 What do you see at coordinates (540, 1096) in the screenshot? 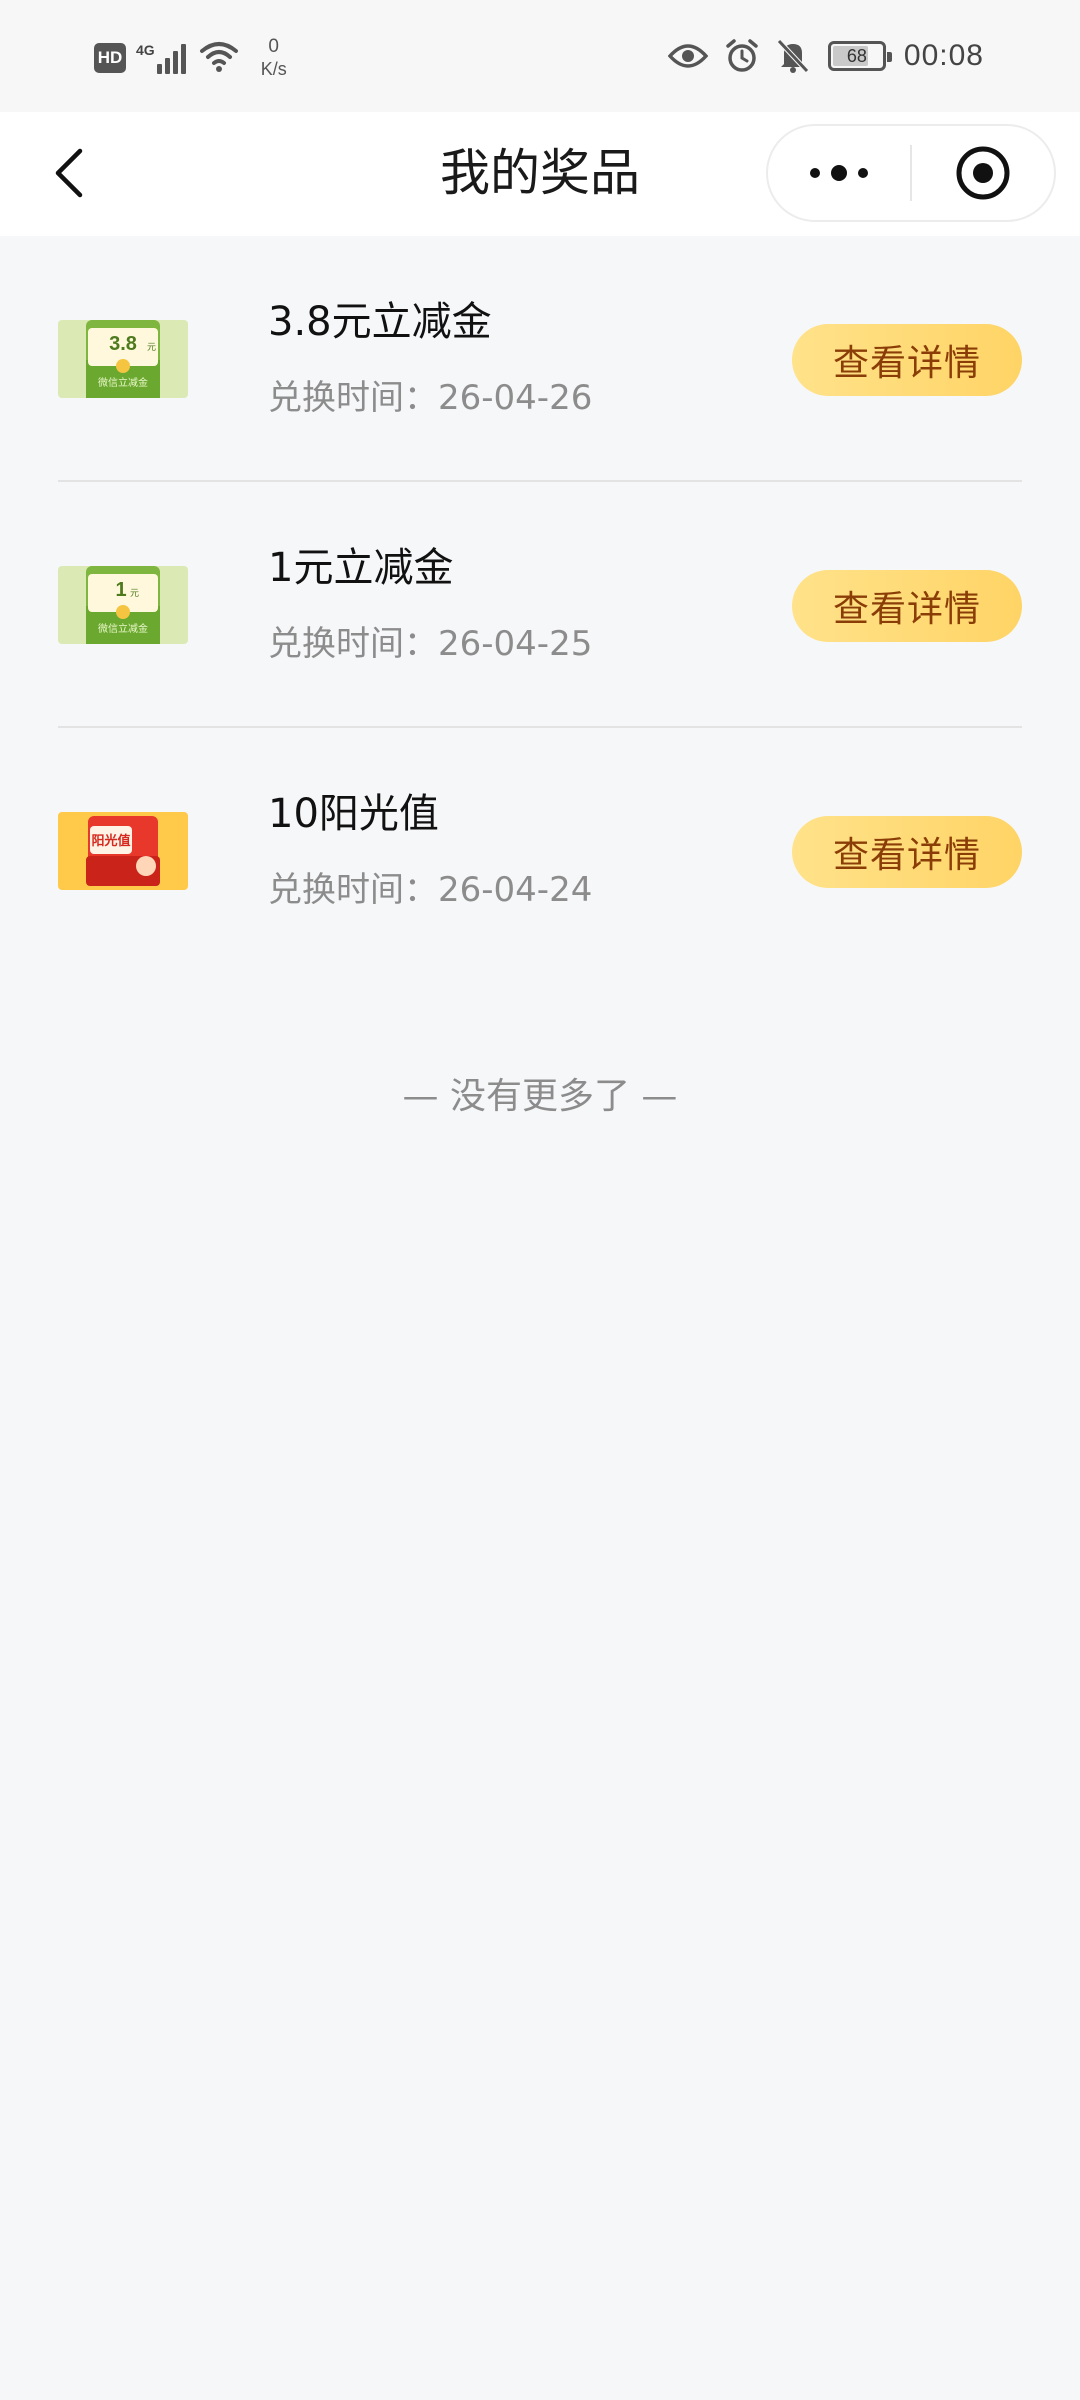
I see `end-of-list-note: — 没有更多了 —` at bounding box center [540, 1096].